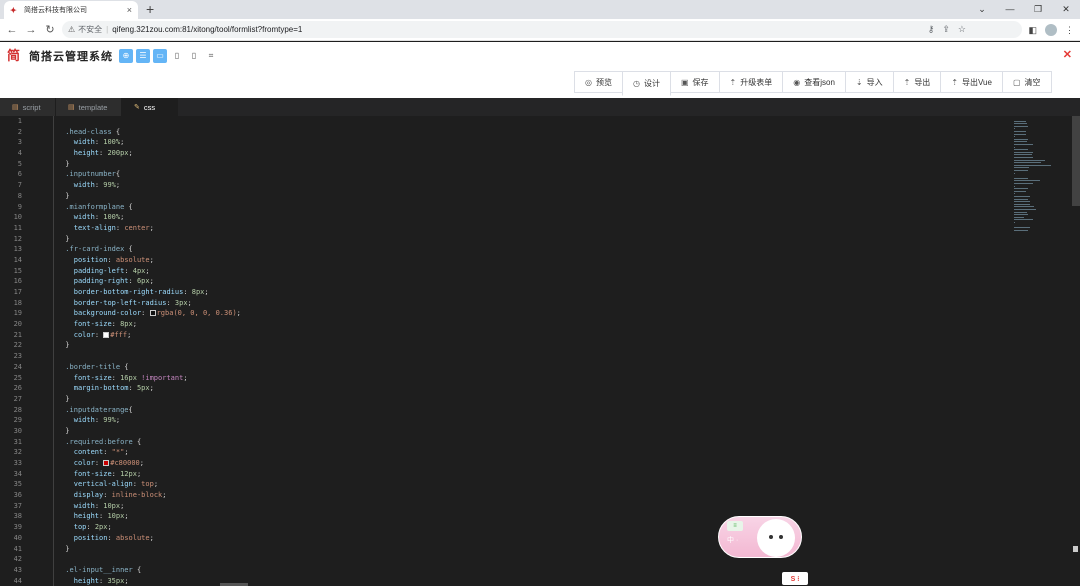 Image resolution: width=1080 pixels, height=586 pixels. What do you see at coordinates (520, 452) in the screenshot?
I see `code-line: content: "*";` at bounding box center [520, 452].